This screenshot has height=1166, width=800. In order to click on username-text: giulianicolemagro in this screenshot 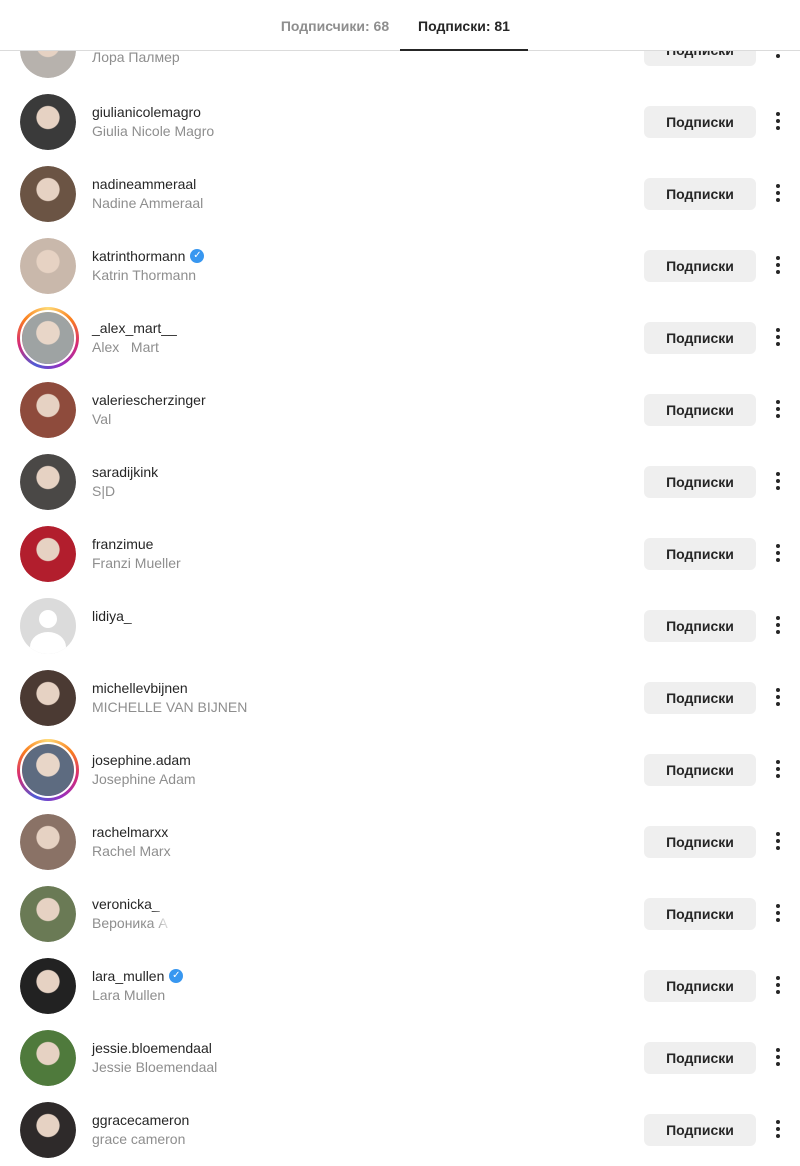, I will do `click(146, 112)`.